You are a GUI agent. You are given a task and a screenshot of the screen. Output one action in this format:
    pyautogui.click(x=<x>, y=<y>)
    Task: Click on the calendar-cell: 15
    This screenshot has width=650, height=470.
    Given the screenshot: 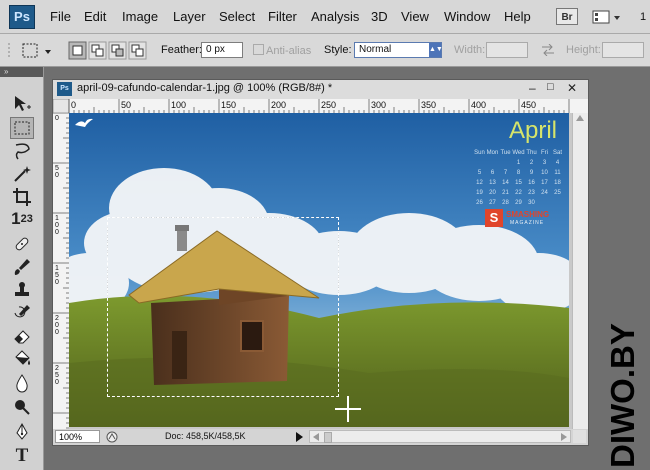 What is the action you would take?
    pyautogui.click(x=518, y=183)
    